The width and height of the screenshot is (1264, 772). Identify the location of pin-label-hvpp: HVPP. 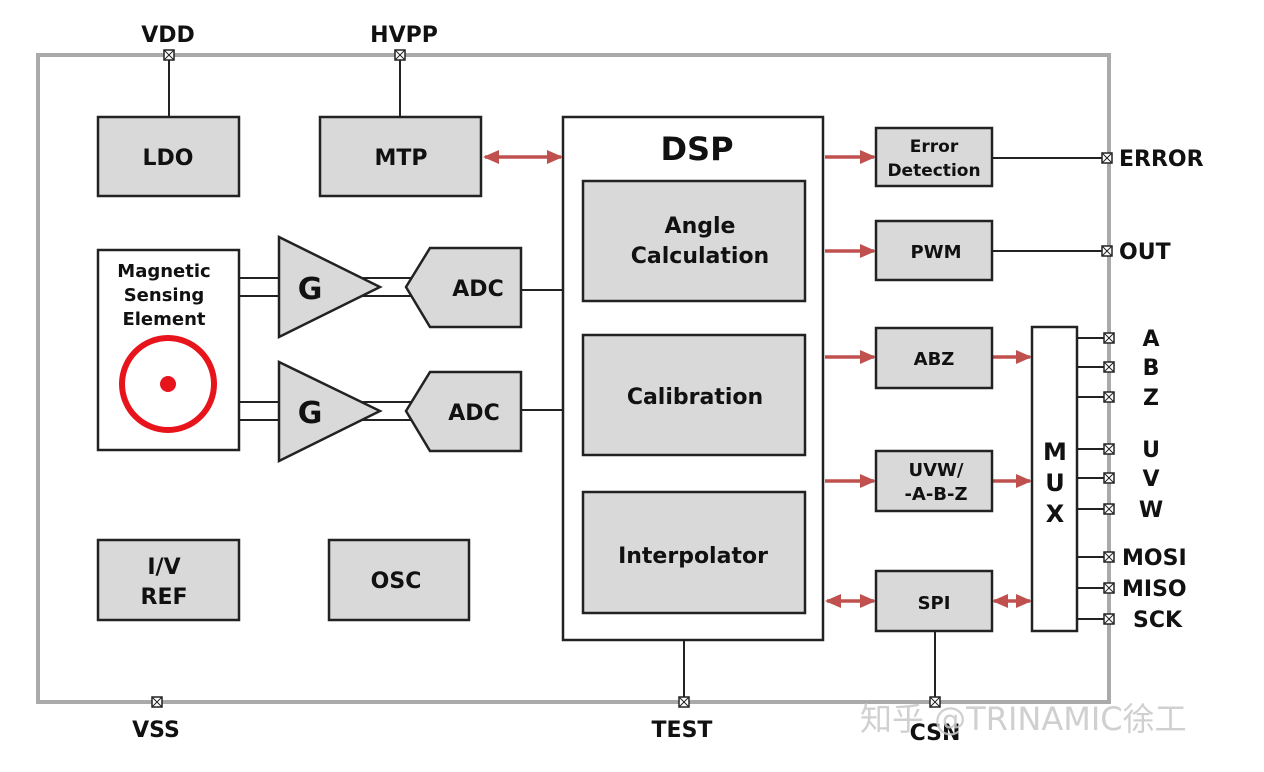
(404, 35).